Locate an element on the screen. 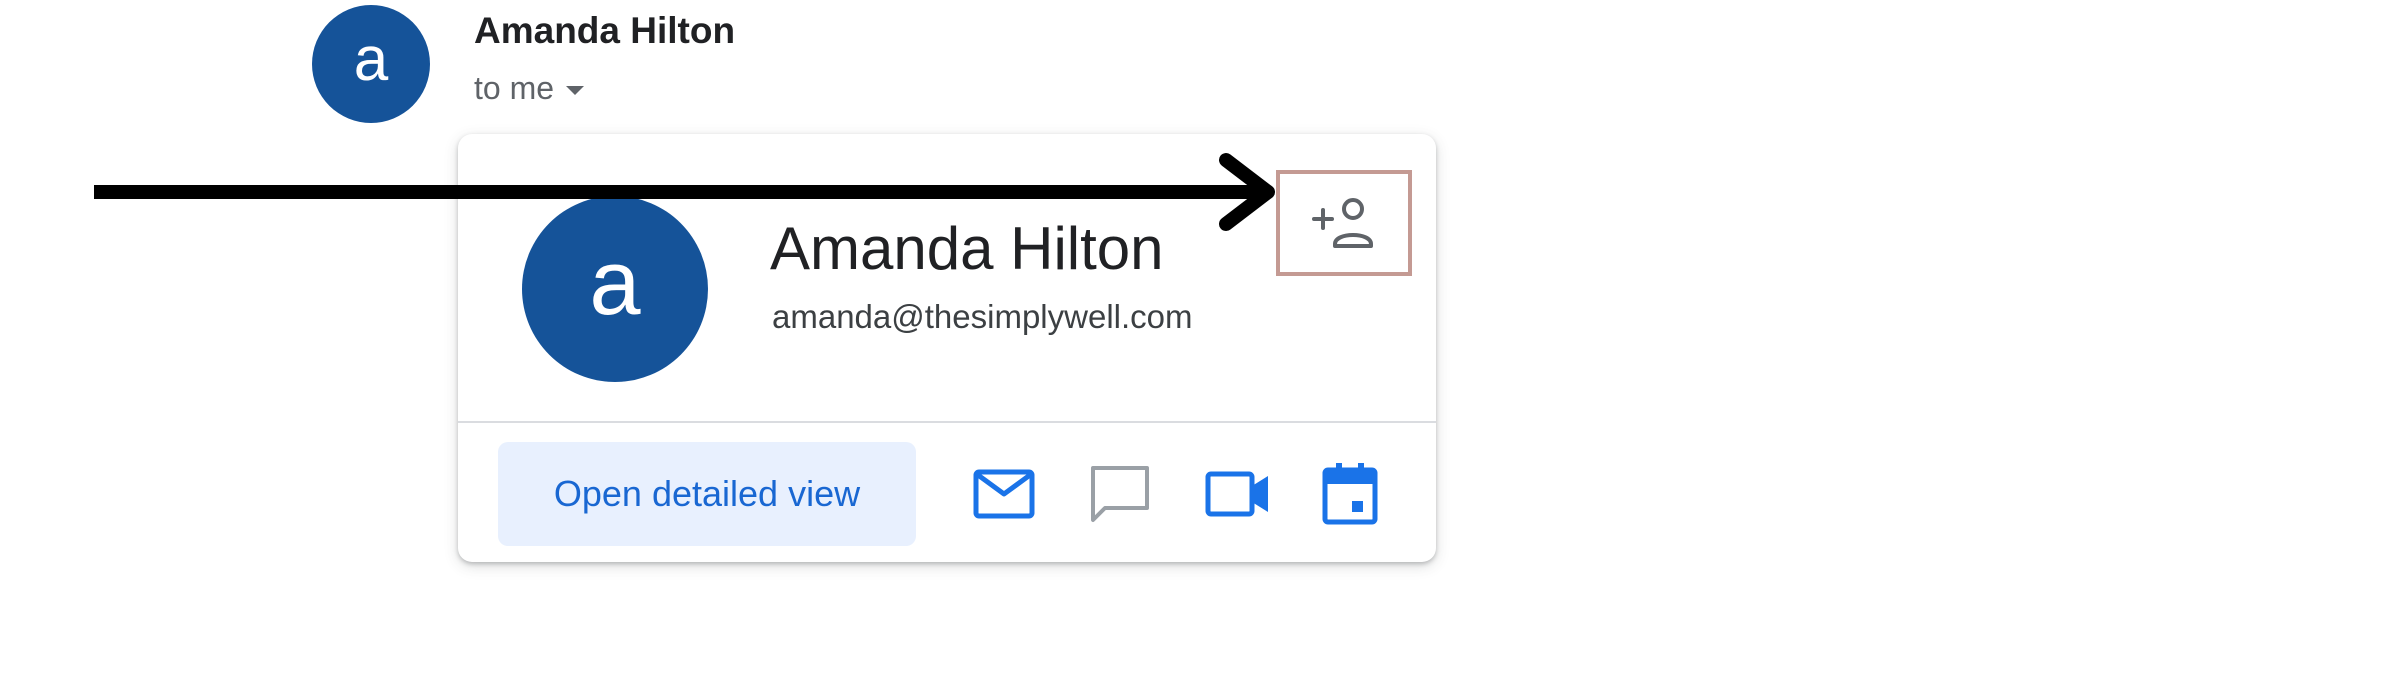  recipient-text: to me is located at coordinates (514, 88).